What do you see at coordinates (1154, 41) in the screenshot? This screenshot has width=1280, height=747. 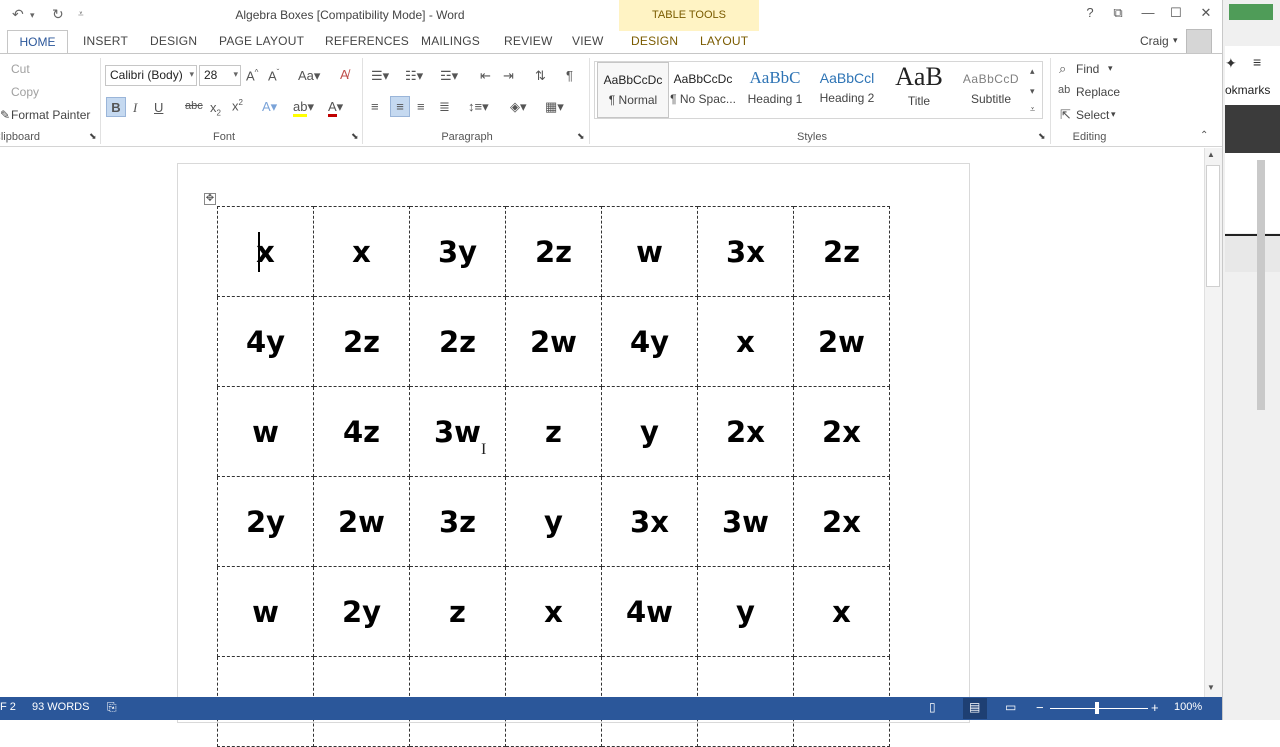 I see `user-name: Craig` at bounding box center [1154, 41].